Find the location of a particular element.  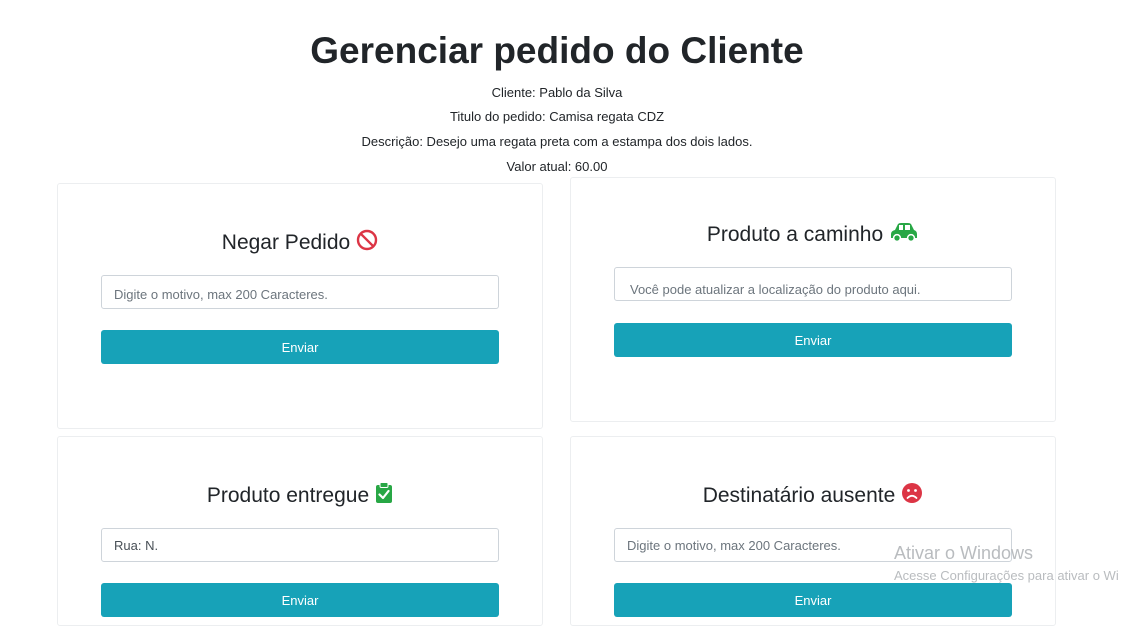

negar-pedido-heading: Negar Pedido is located at coordinates (300, 243).